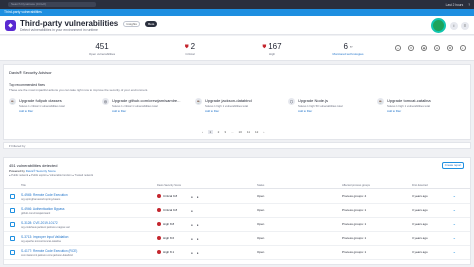 The width and height of the screenshot is (474, 267). What do you see at coordinates (102, 49) in the screenshot?
I see `stat-open: 451 Open vulnerabilities` at bounding box center [102, 49].